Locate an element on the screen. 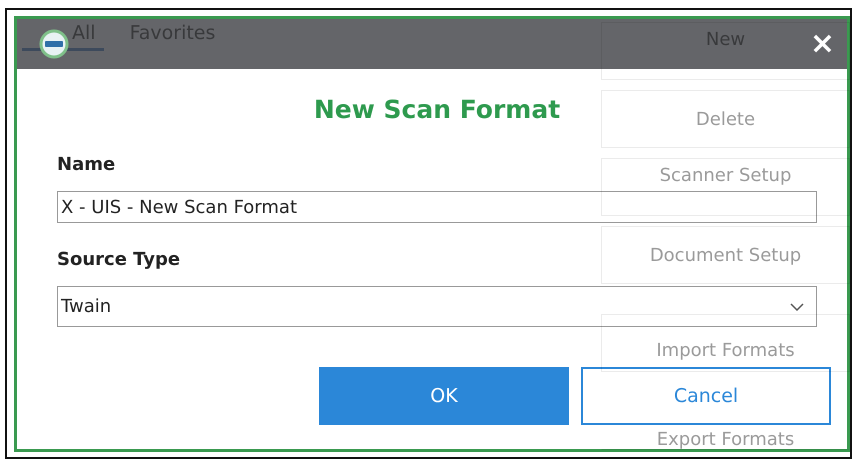  ok-button: OK is located at coordinates (444, 396).